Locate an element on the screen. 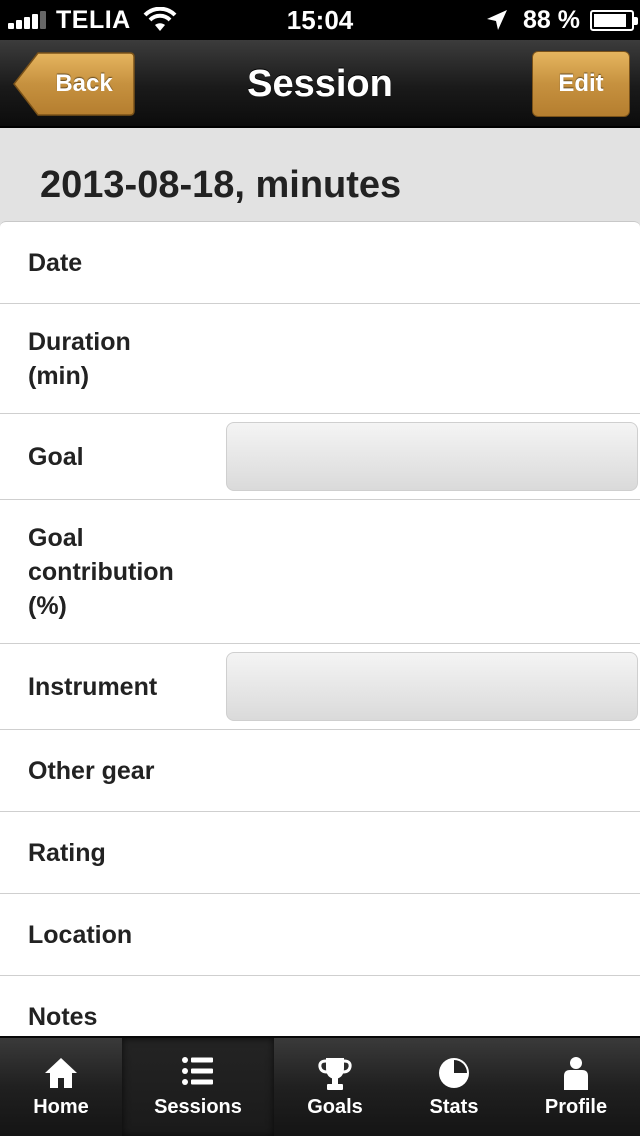 The image size is (640, 1136). battery-percentage: 88 % is located at coordinates (551, 19).